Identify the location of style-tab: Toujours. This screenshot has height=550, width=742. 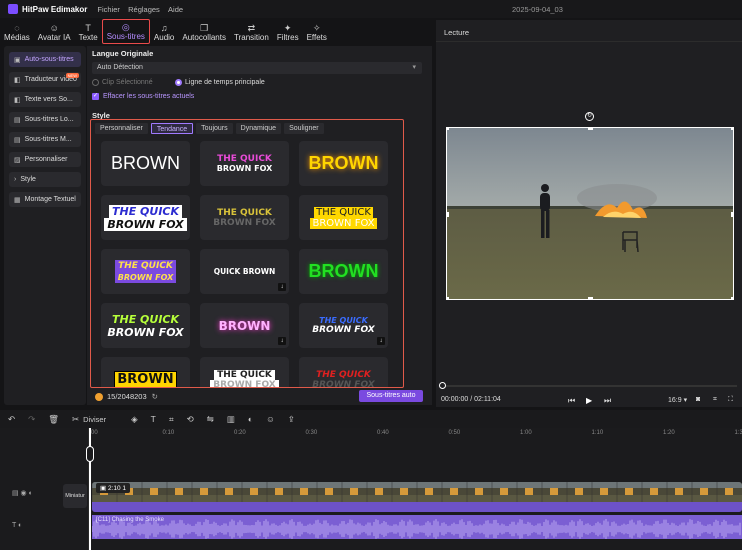
(214, 128).